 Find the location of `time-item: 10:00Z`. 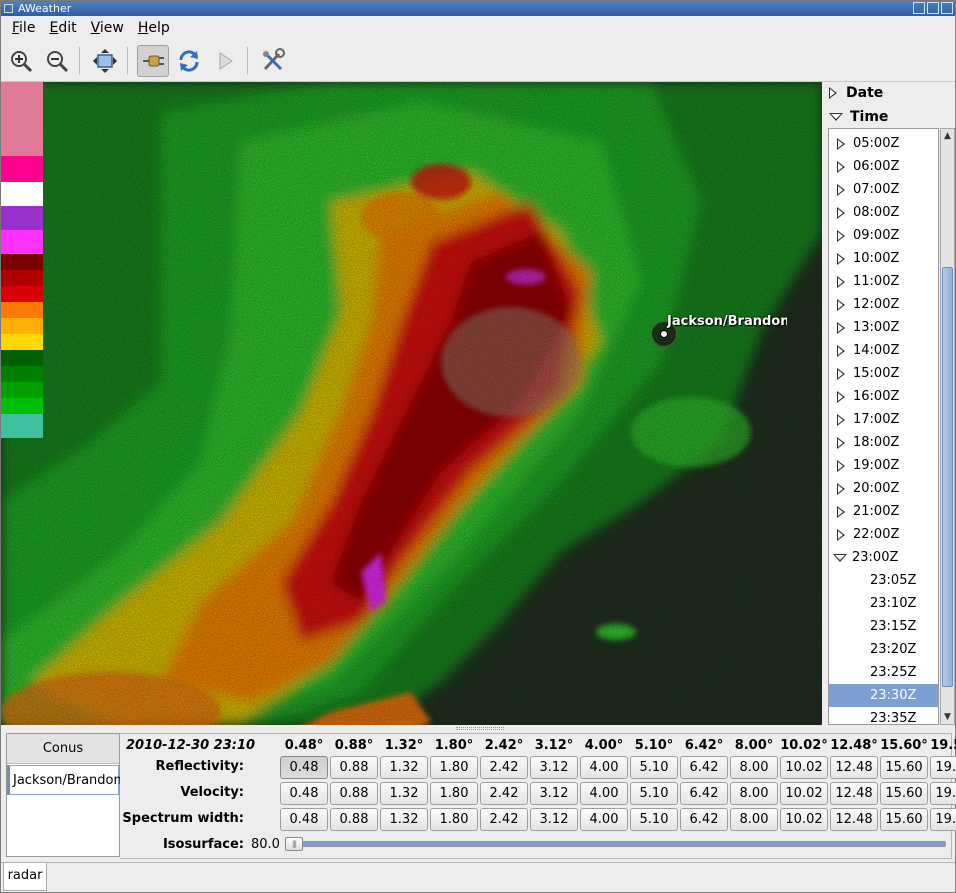

time-item: 10:00Z is located at coordinates (883, 258).